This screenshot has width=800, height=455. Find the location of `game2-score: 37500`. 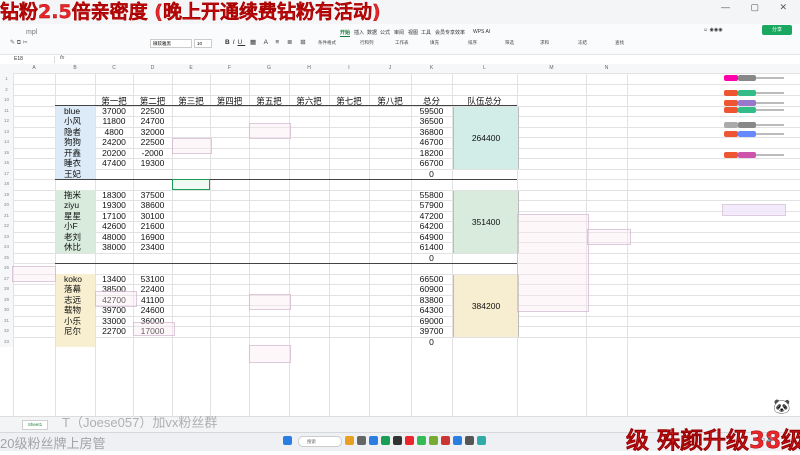

game2-score: 37500 is located at coordinates (152, 195).